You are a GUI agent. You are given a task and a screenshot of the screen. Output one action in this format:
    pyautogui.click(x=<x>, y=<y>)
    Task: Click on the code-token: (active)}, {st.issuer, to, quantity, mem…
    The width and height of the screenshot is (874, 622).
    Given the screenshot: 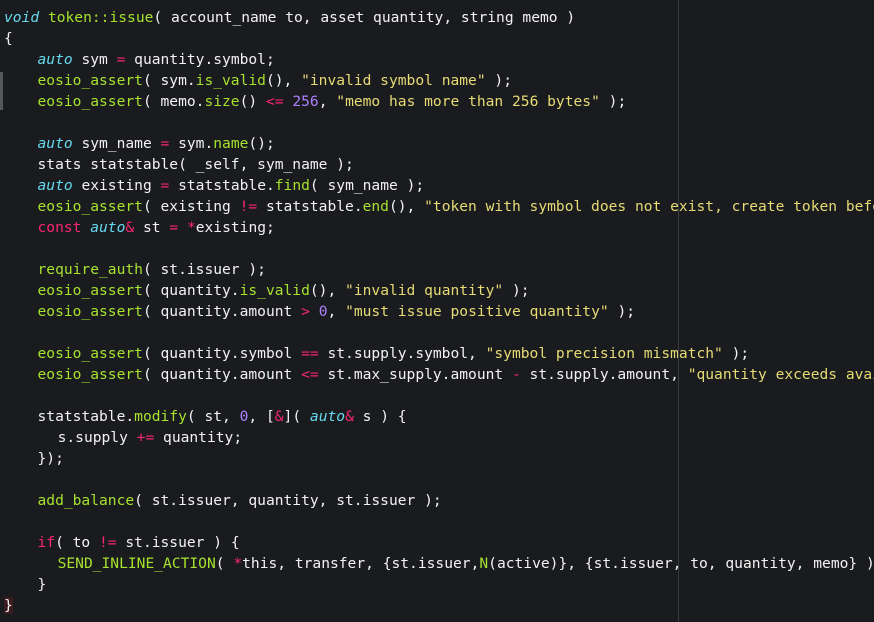 What is the action you would take?
    pyautogui.click(x=681, y=563)
    